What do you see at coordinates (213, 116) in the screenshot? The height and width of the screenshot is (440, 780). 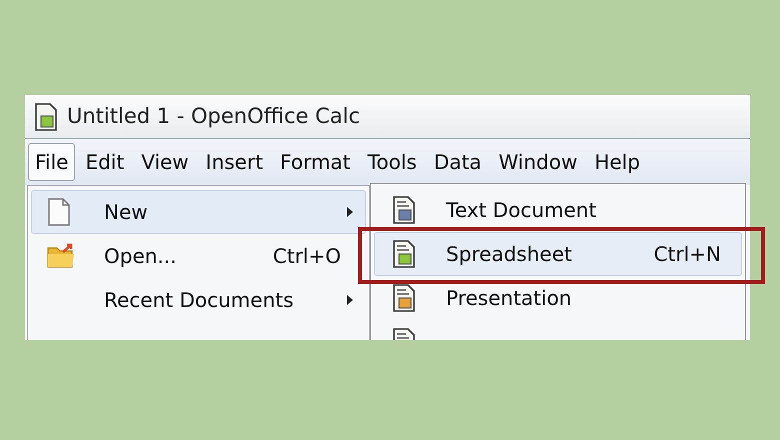 I see `window-title: Untitled 1 - OpenOffice Calc` at bounding box center [213, 116].